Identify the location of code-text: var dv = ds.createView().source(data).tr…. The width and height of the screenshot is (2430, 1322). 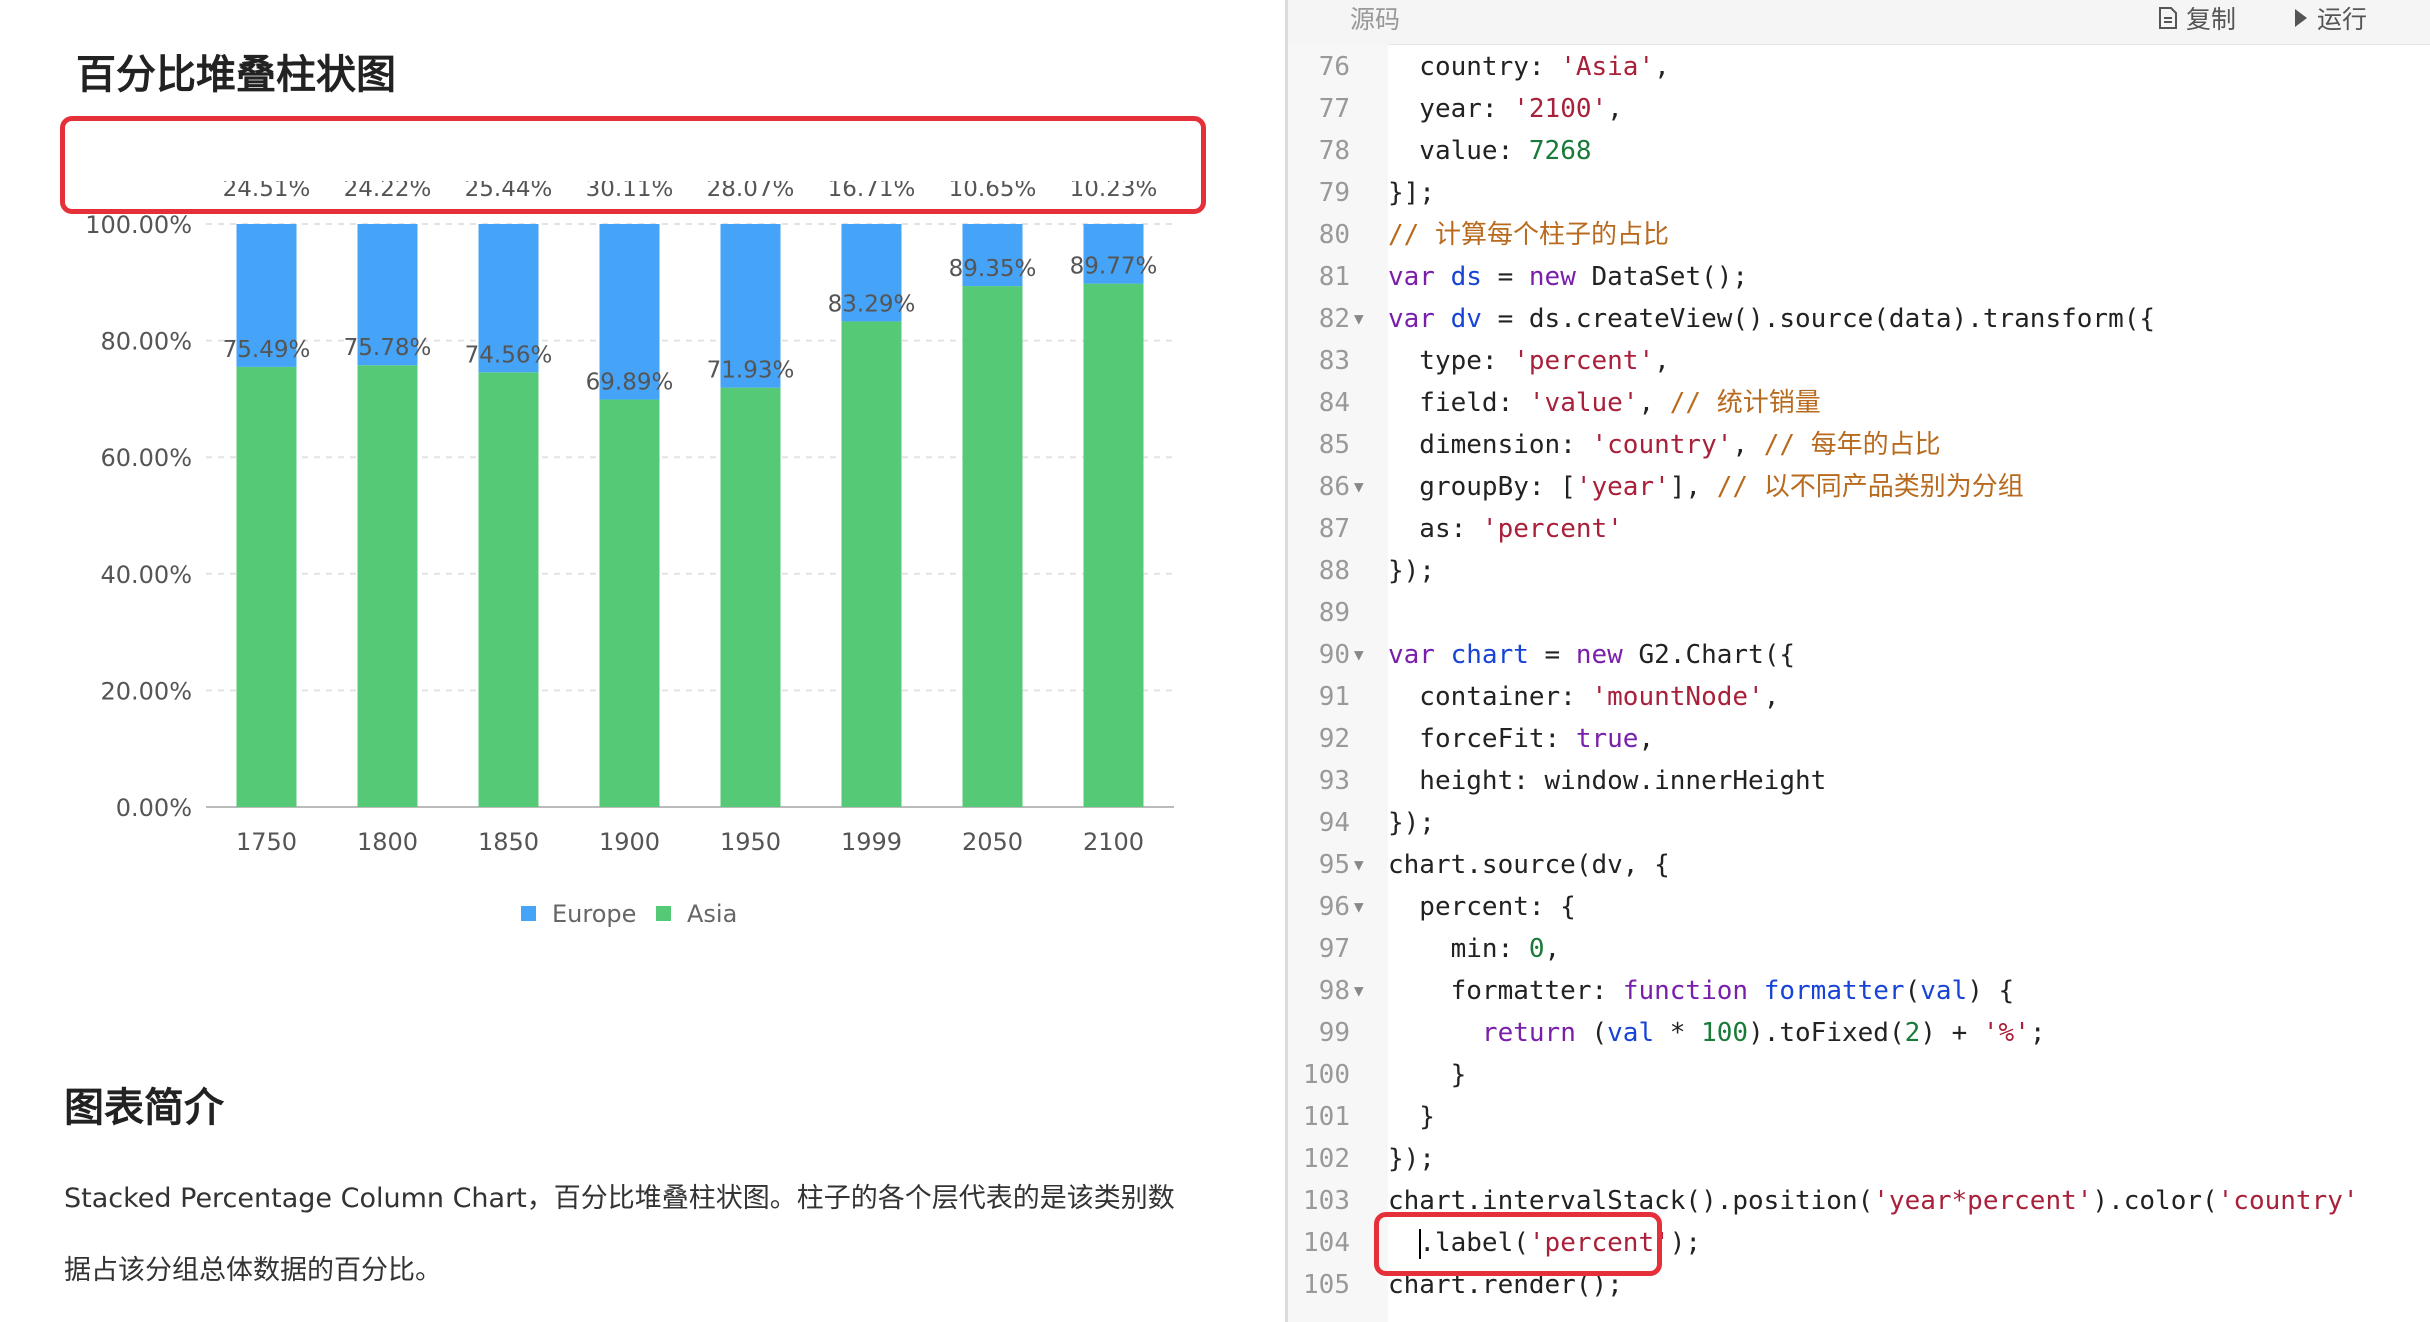
(1772, 319).